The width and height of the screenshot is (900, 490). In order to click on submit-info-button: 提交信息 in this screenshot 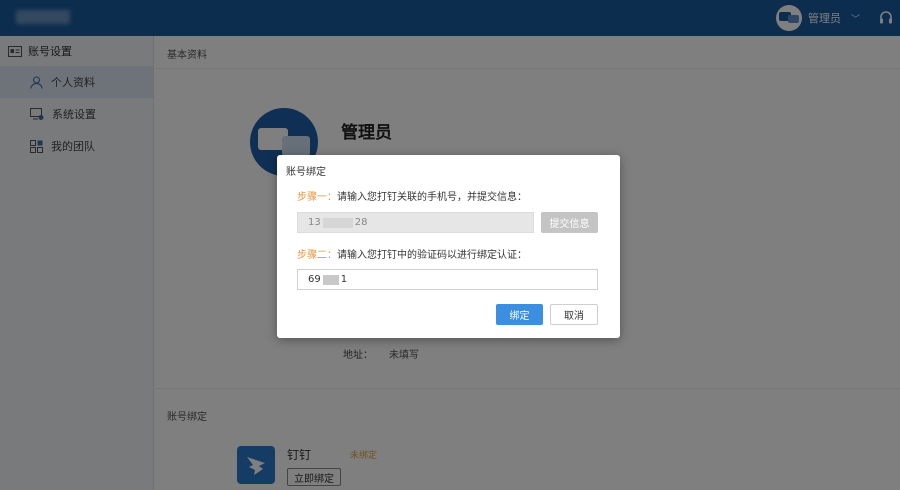, I will do `click(569, 222)`.